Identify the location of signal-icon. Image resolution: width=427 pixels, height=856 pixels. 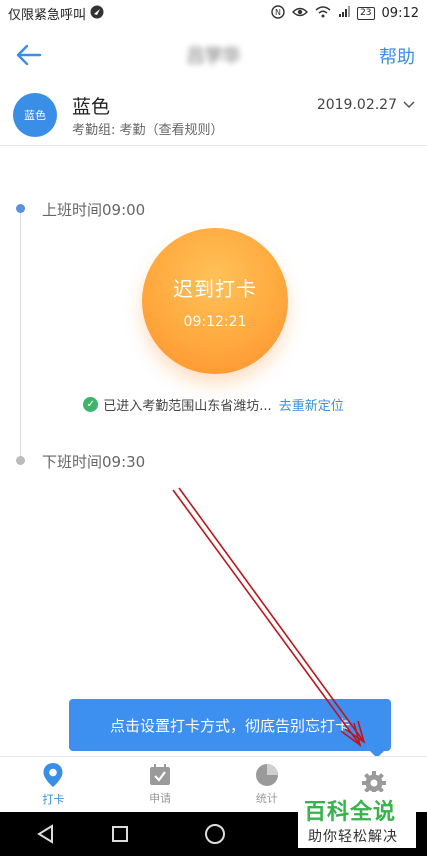
(344, 13).